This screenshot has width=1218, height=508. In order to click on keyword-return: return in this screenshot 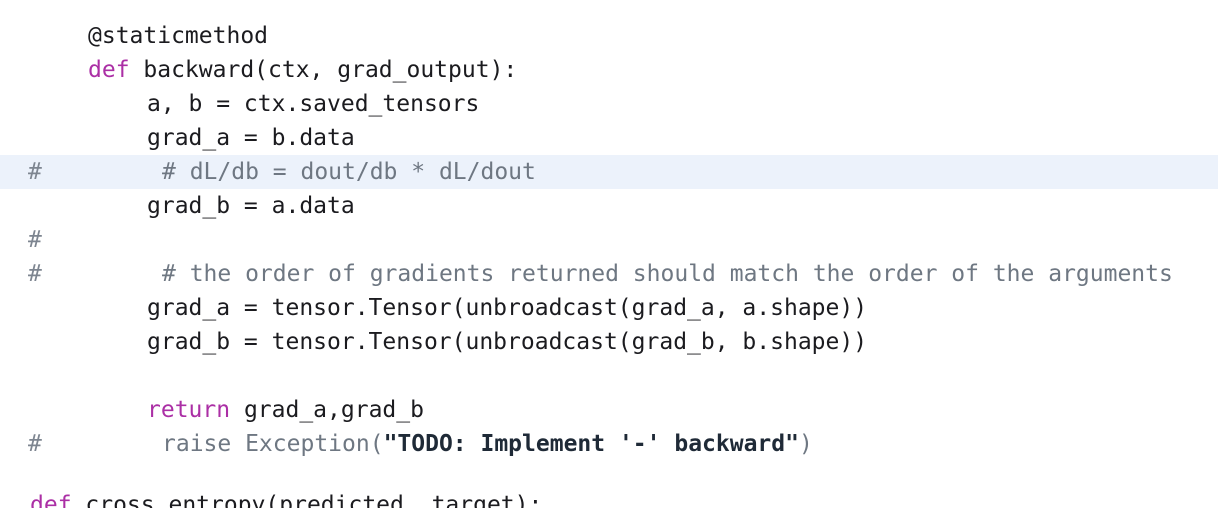, I will do `click(189, 410)`.